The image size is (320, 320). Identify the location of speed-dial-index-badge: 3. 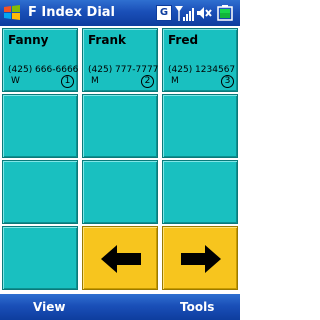
(227, 81).